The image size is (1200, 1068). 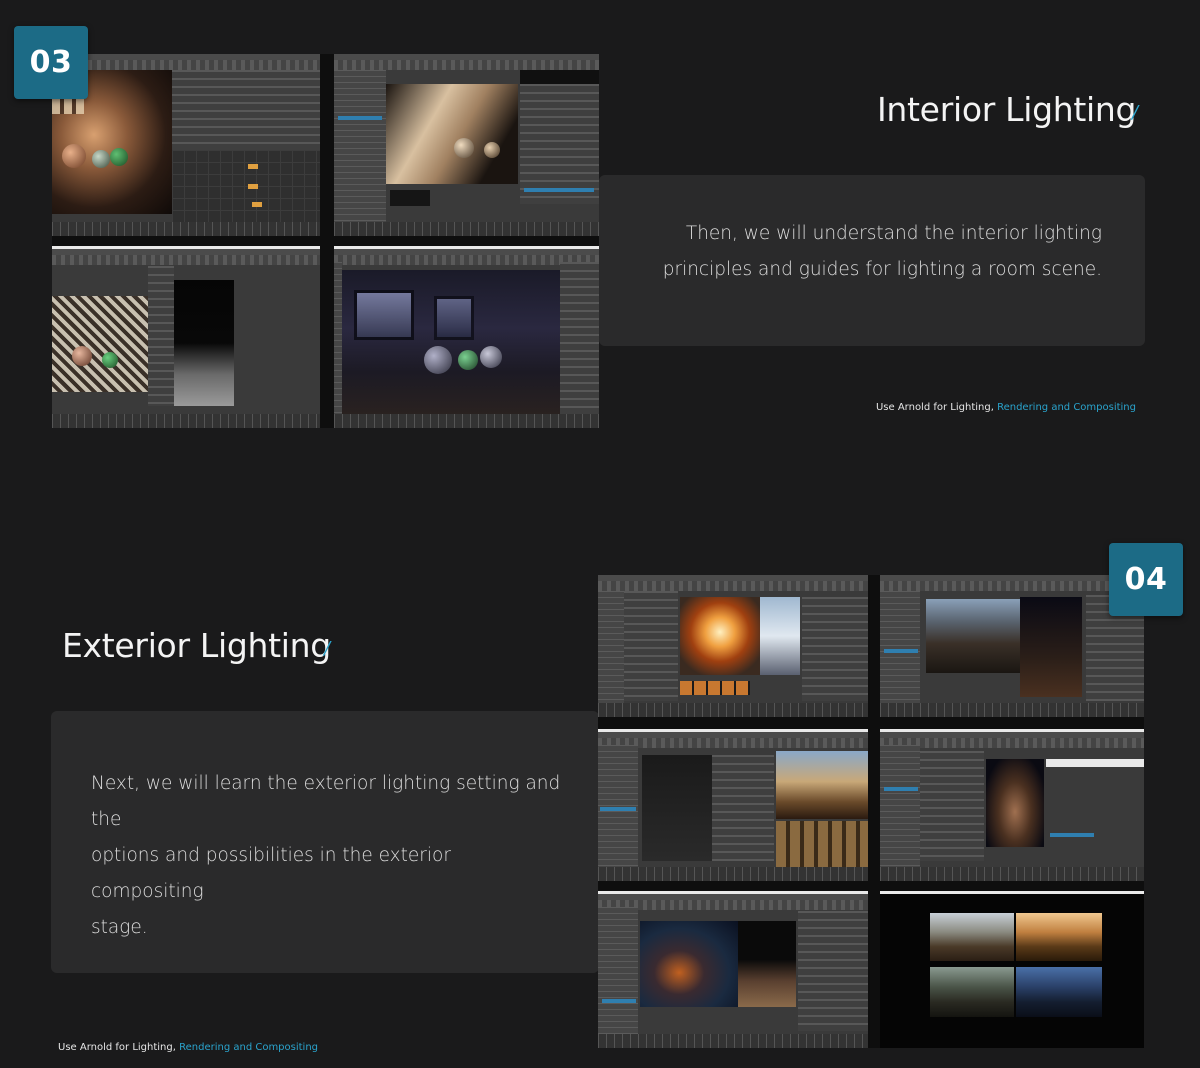 What do you see at coordinates (733, 805) in the screenshot?
I see `screenshot-exterior-wireframe-village` at bounding box center [733, 805].